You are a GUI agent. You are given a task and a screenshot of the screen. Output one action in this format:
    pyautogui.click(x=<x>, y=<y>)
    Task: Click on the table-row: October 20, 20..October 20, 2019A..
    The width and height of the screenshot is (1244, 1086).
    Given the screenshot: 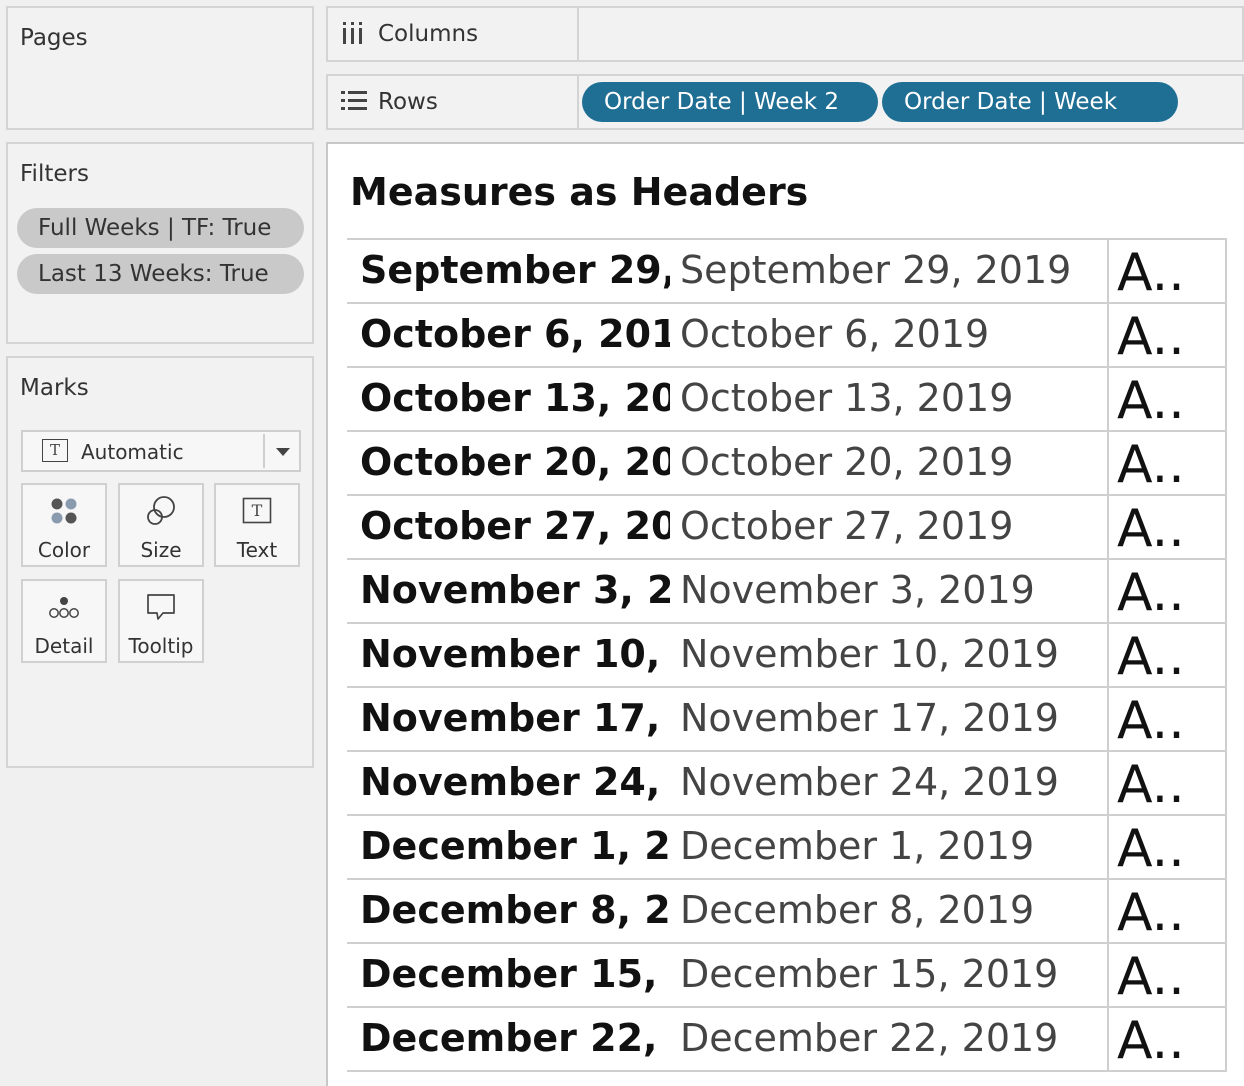 What is the action you would take?
    pyautogui.click(x=787, y=464)
    